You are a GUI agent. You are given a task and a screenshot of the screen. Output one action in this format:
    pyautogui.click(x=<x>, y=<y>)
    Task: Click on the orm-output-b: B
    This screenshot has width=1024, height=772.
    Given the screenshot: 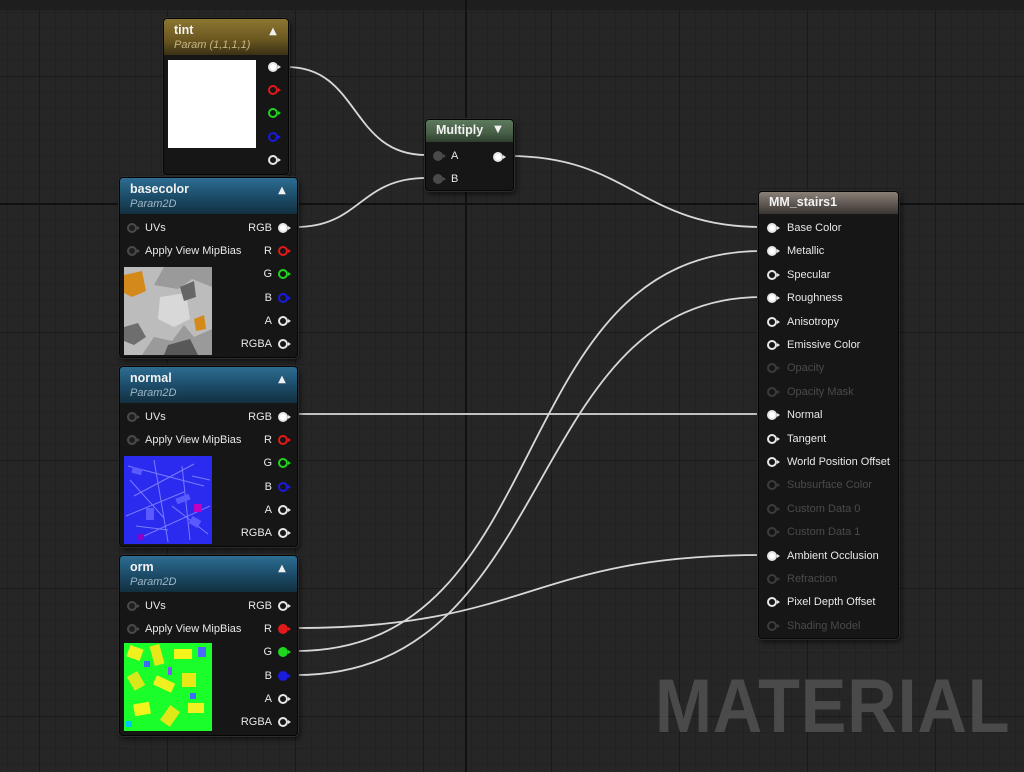 What is the action you would take?
    pyautogui.click(x=265, y=676)
    